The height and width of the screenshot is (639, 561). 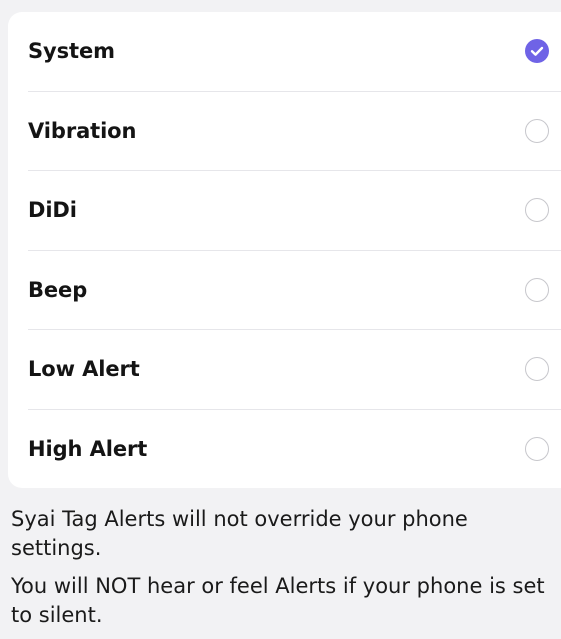 What do you see at coordinates (88, 449) in the screenshot?
I see `option-label: High Alert` at bounding box center [88, 449].